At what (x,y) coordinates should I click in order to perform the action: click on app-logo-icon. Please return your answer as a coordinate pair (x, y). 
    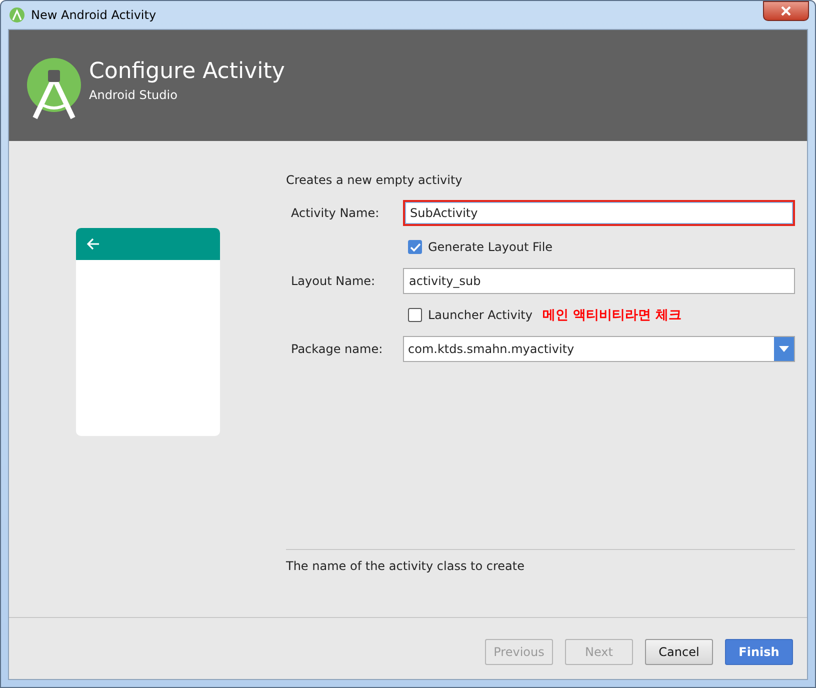
    Looking at the image, I should click on (17, 15).